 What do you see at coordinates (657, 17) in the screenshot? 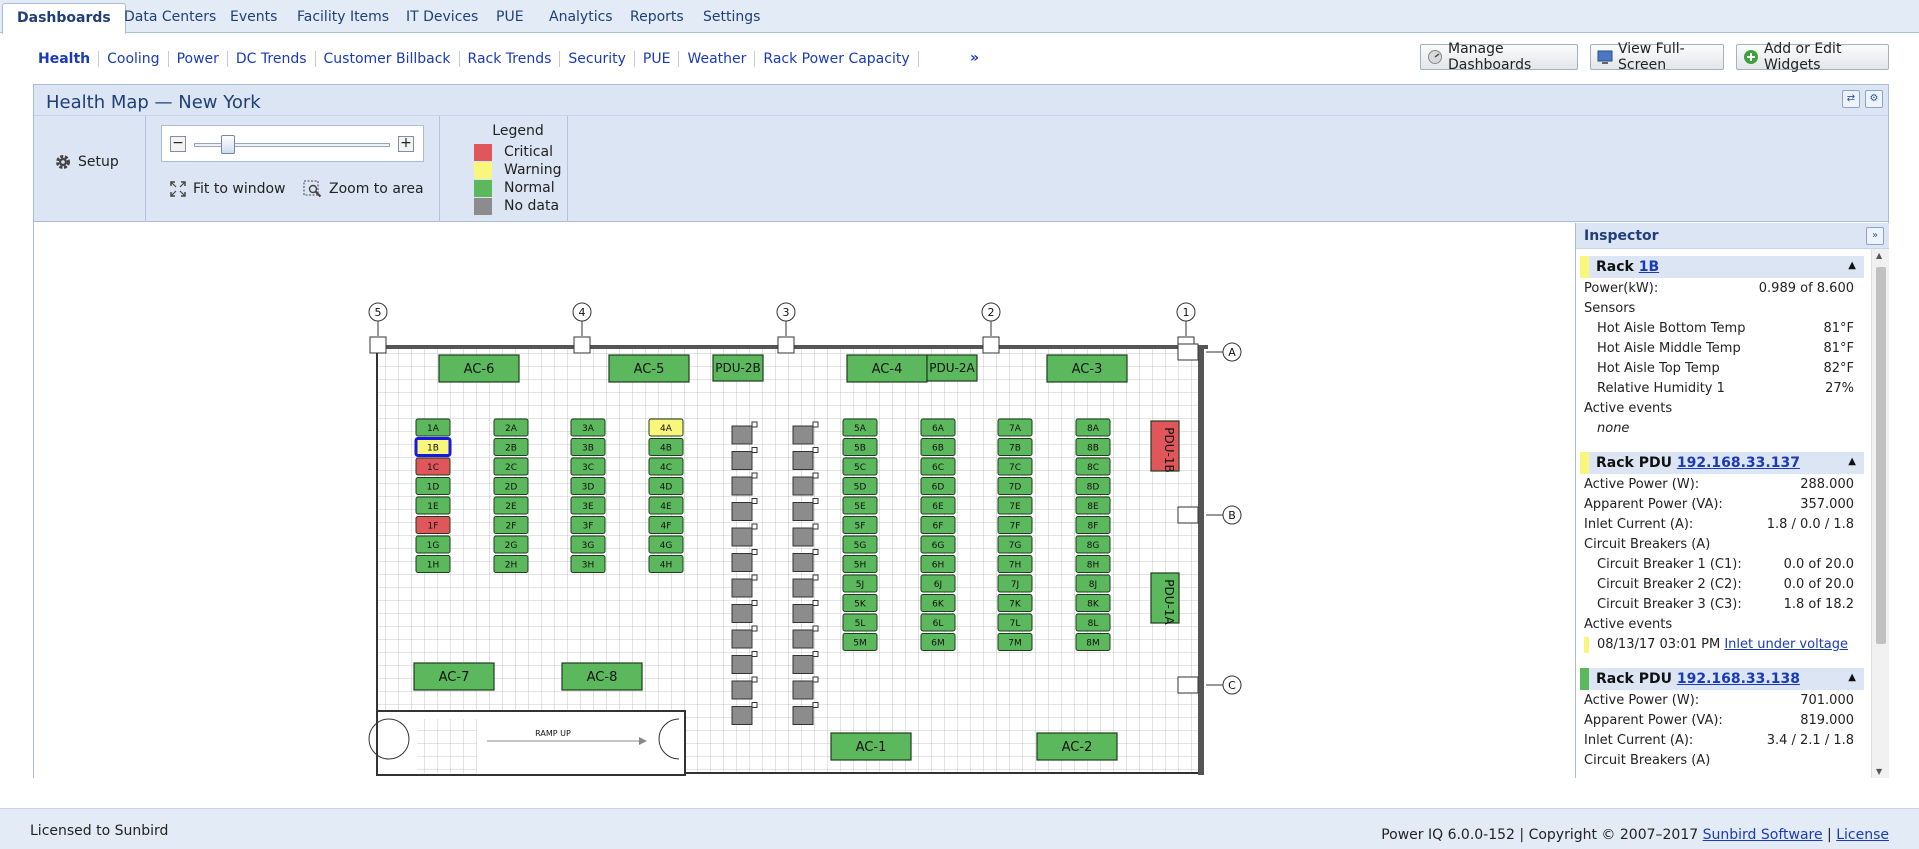
I see `tab-reports: Reports` at bounding box center [657, 17].